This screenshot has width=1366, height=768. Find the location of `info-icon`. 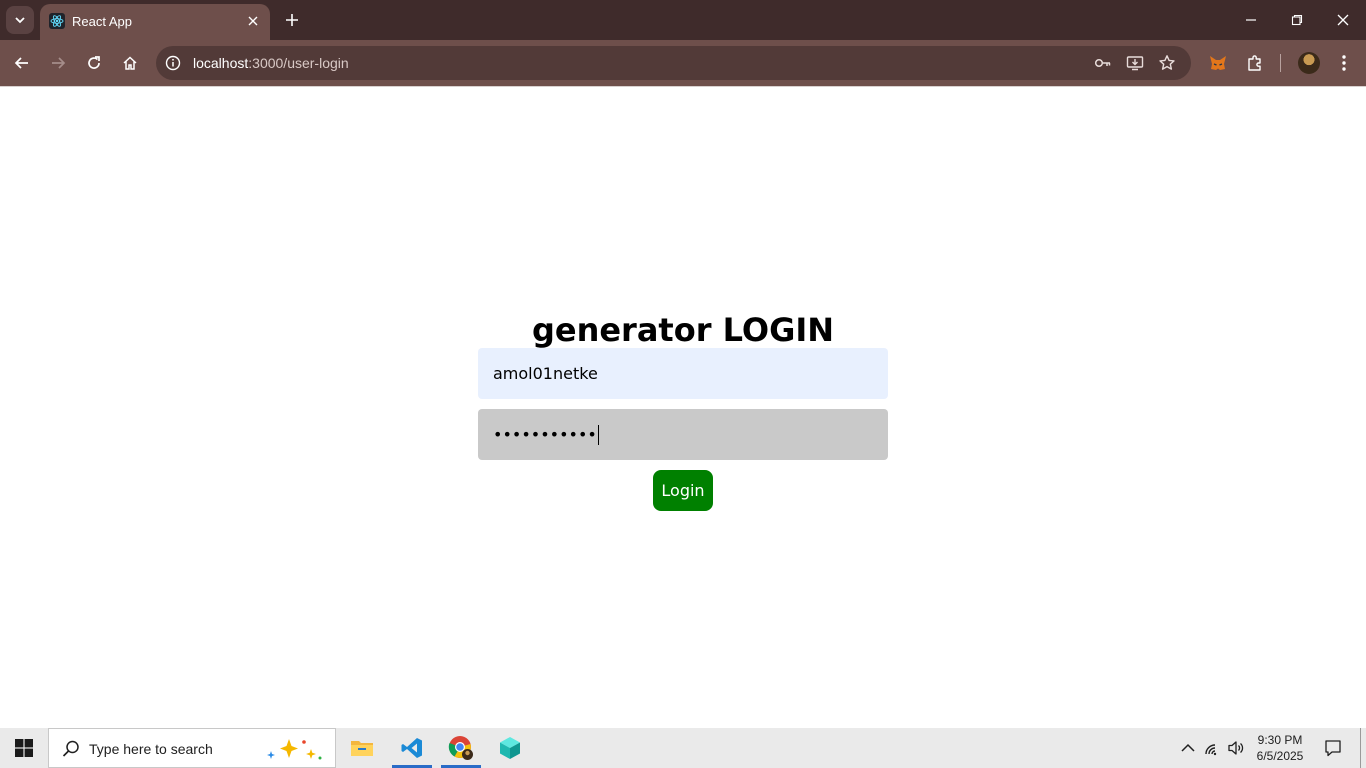

info-icon is located at coordinates (173, 63).